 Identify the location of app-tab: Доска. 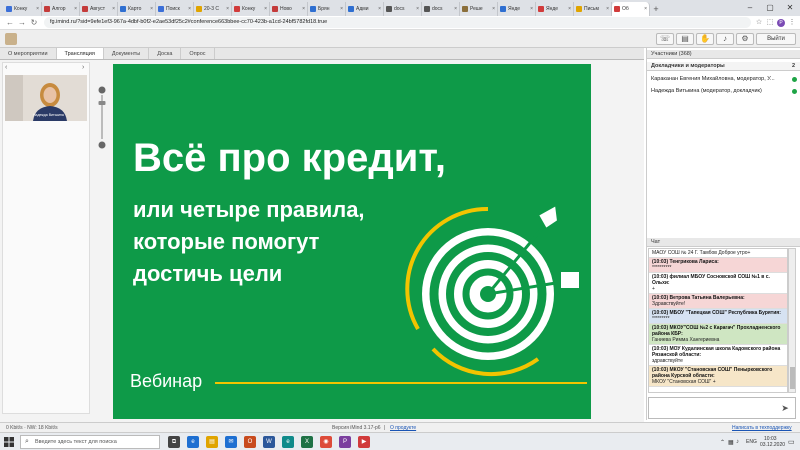
(165, 53).